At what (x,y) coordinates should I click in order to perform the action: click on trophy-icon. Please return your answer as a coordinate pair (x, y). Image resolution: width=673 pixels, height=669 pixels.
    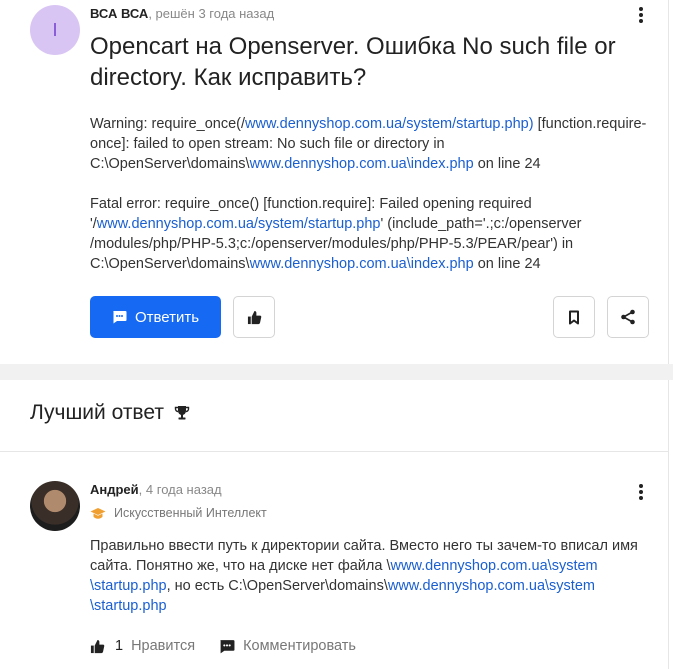
    Looking at the image, I should click on (182, 413).